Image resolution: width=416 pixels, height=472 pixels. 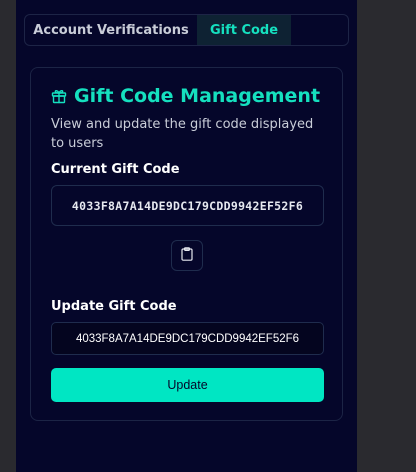 I want to click on update-button: Update, so click(x=187, y=385).